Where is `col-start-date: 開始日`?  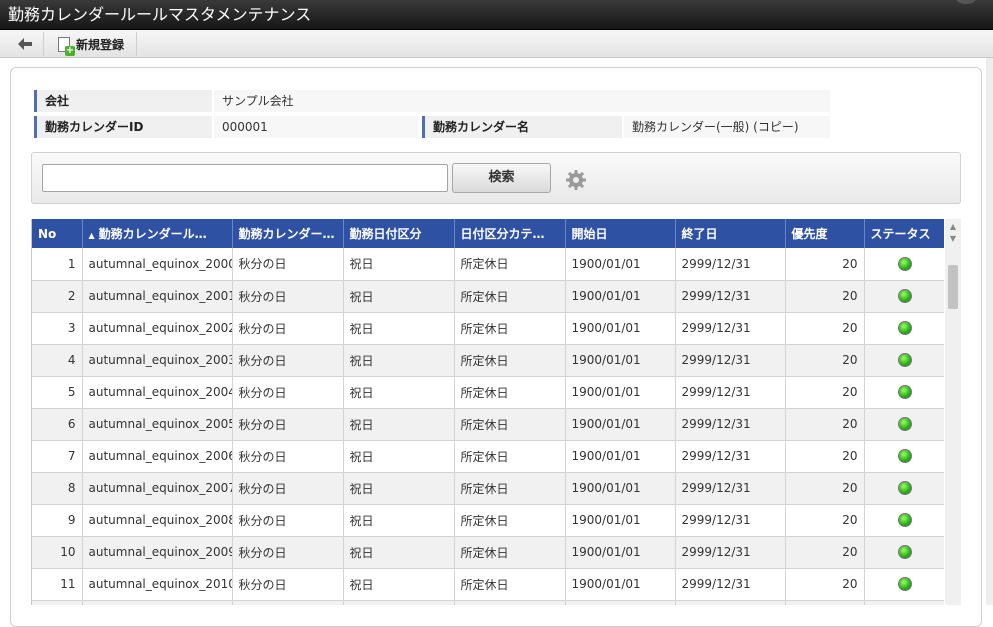
col-start-date: 開始日 is located at coordinates (620, 233).